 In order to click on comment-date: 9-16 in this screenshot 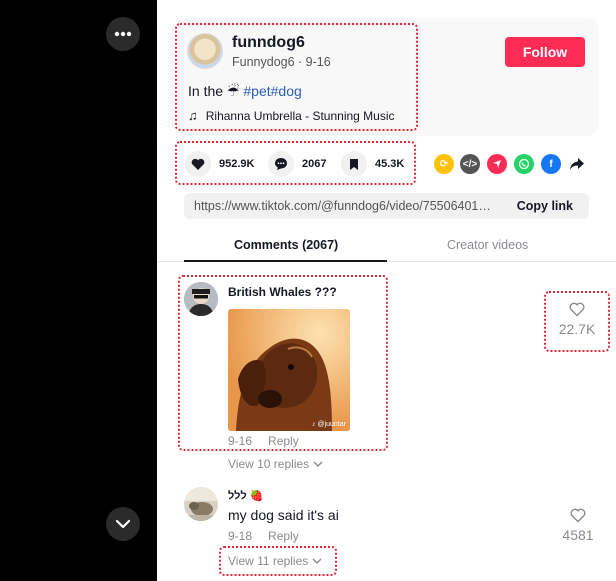, I will do `click(240, 441)`.